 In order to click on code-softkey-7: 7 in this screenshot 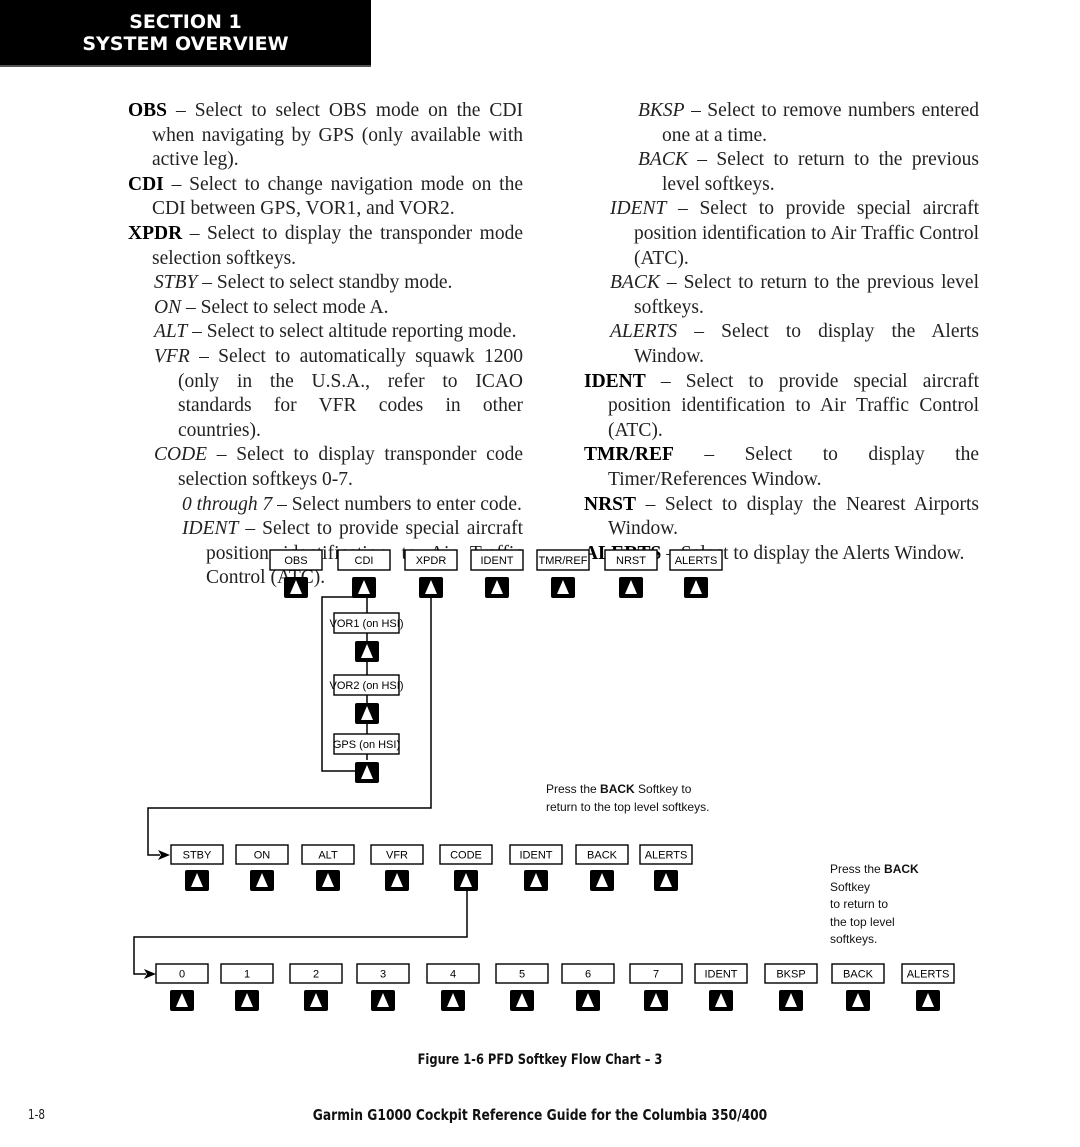, I will do `click(656, 973)`.